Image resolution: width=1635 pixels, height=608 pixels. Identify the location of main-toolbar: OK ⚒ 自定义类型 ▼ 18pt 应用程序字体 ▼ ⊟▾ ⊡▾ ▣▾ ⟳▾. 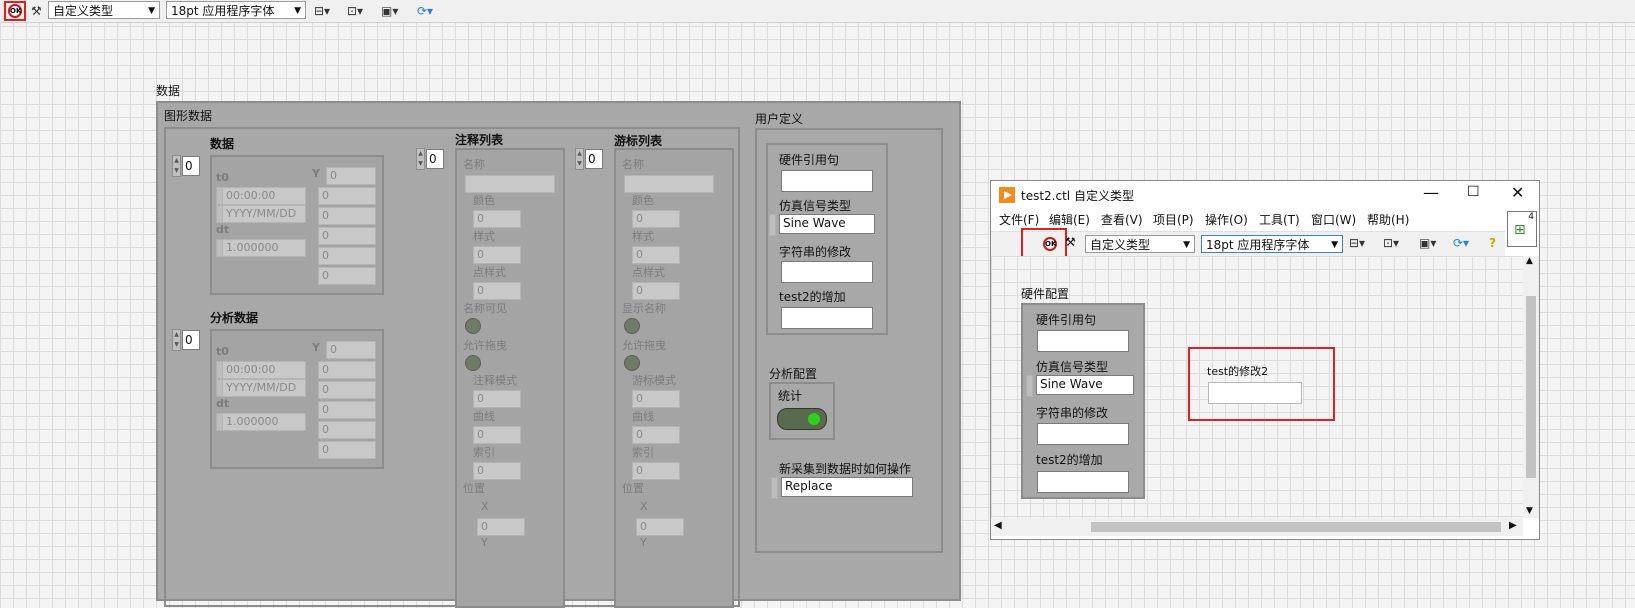
(817, 11).